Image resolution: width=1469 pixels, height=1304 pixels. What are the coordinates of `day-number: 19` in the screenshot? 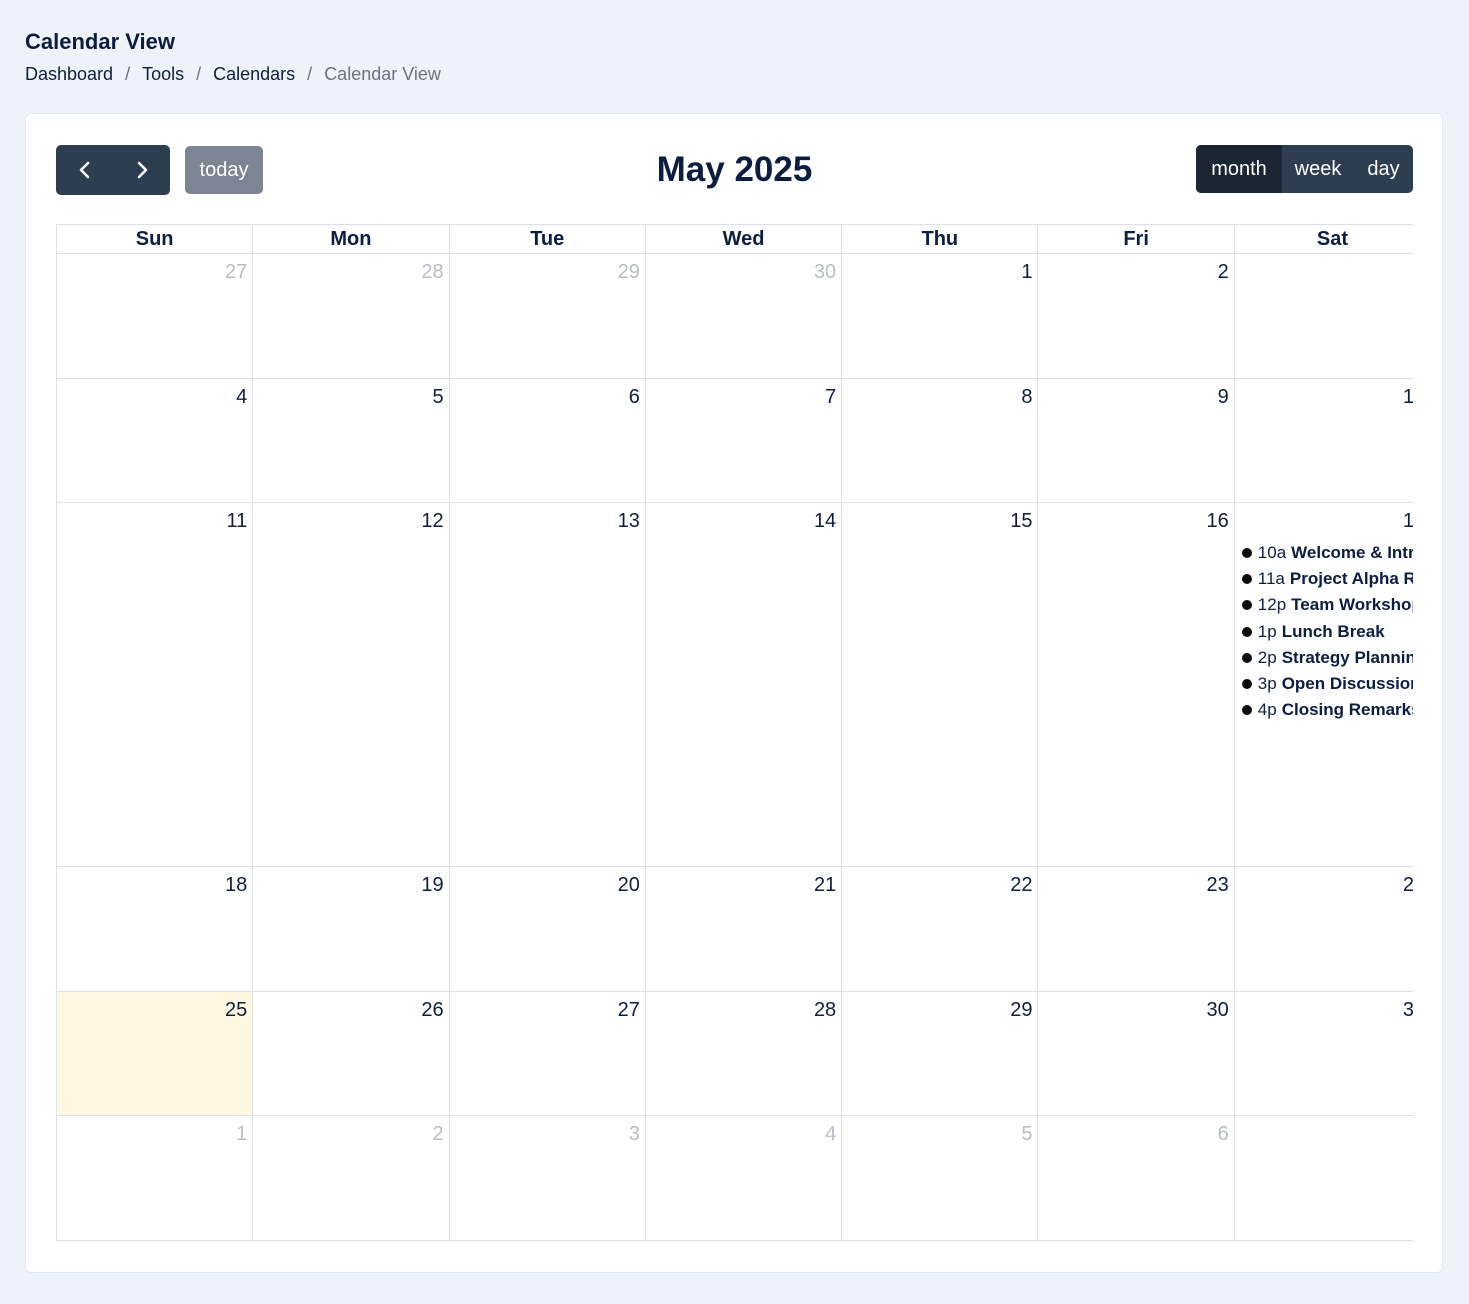 It's located at (350, 882).